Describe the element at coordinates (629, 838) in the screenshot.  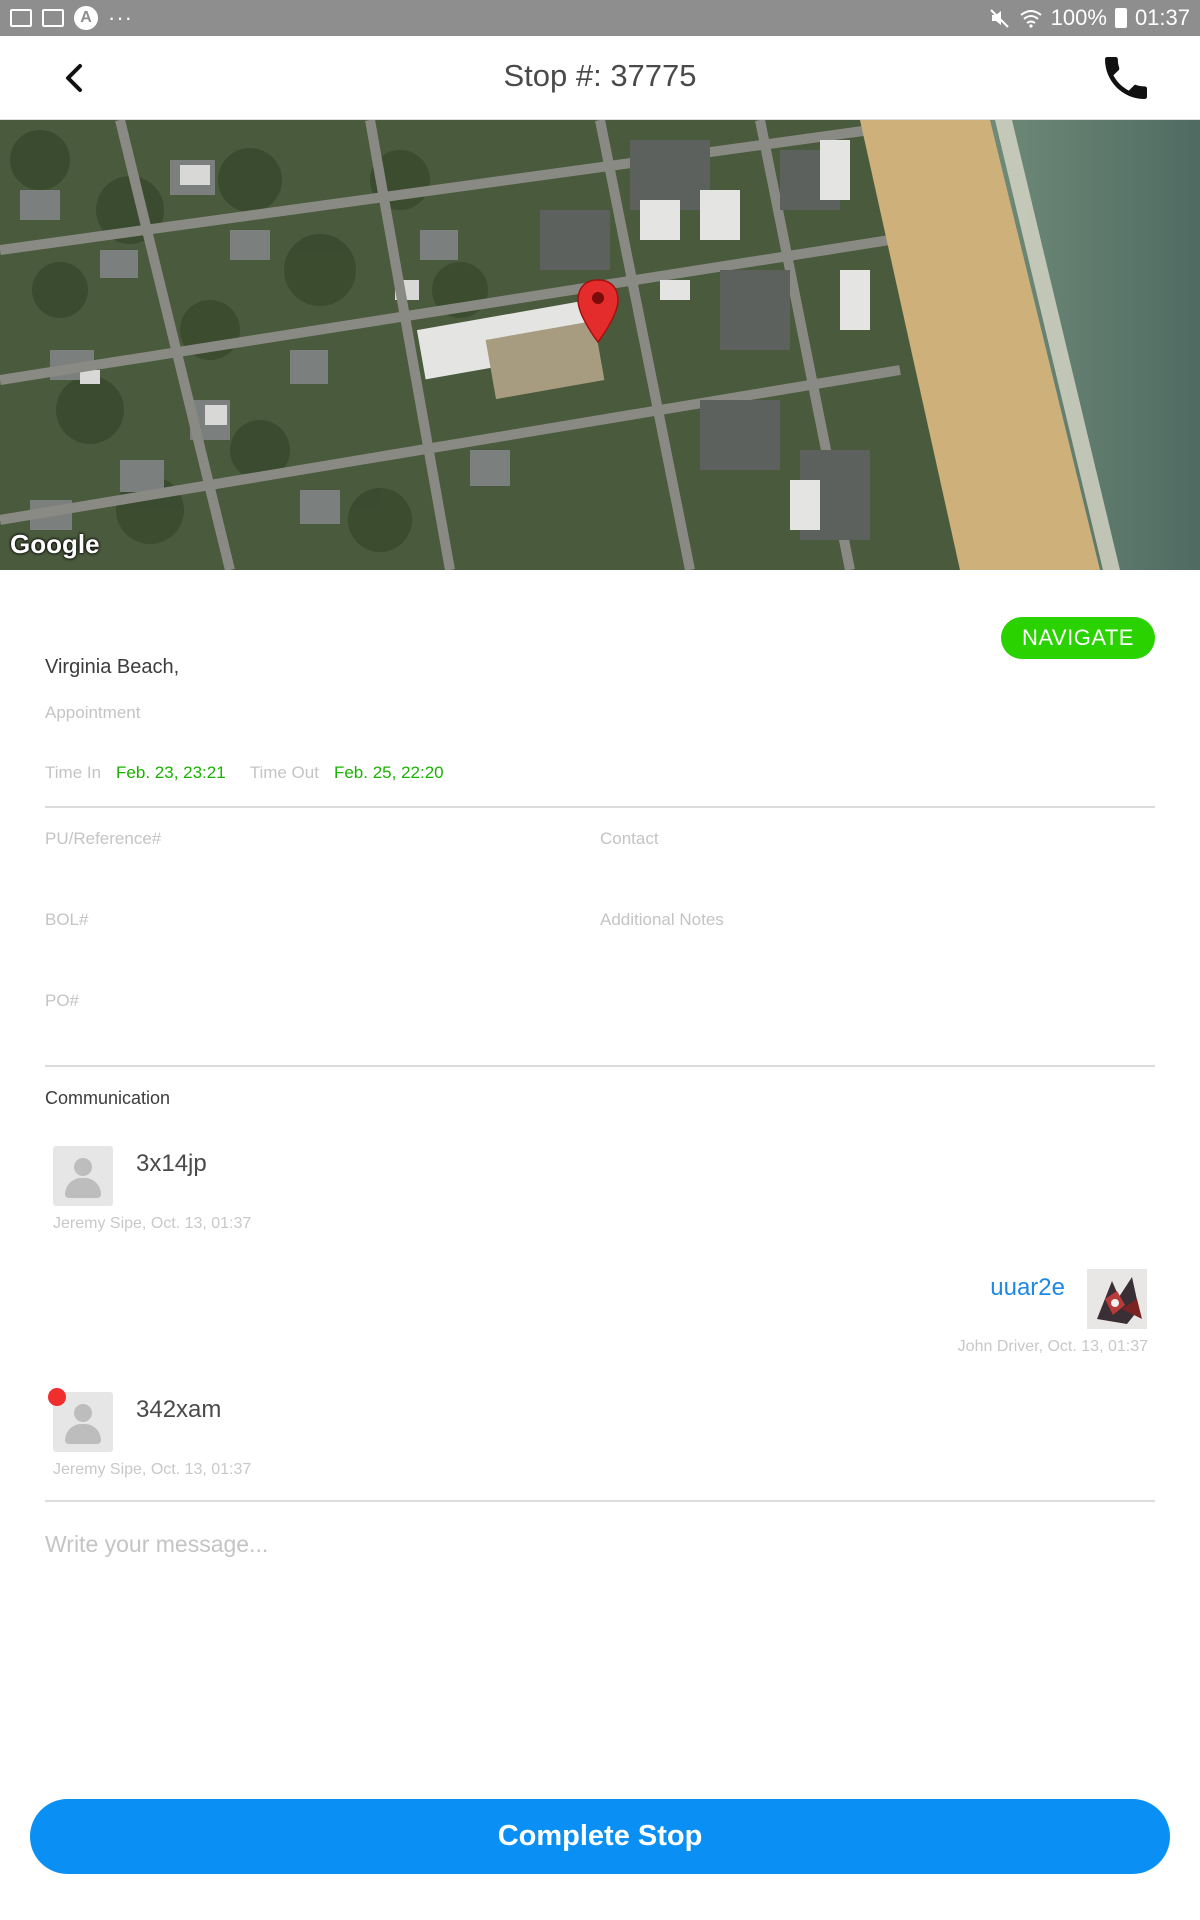
I see `contact-label: Contact` at that location.